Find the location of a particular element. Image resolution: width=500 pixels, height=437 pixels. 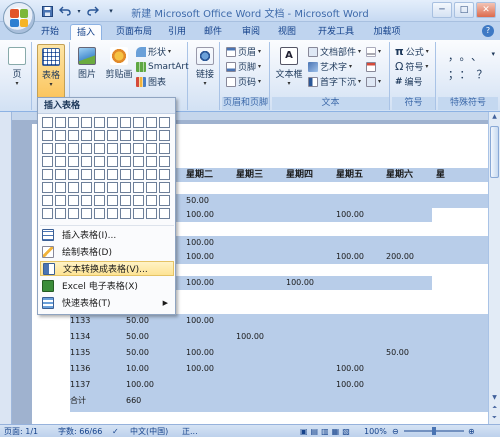

tab-addins: 加载项 is located at coordinates (387, 32).